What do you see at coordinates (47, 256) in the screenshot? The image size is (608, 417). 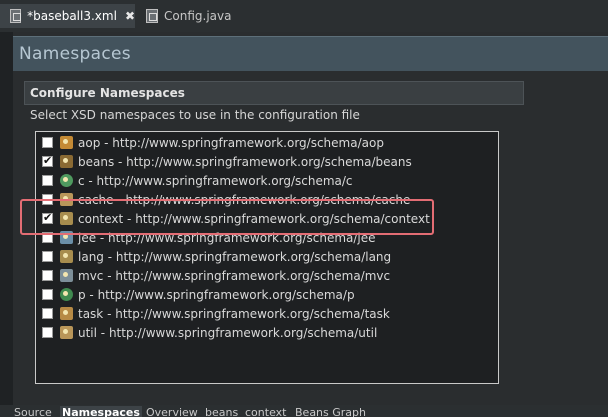 I see `lang-checkbox` at bounding box center [47, 256].